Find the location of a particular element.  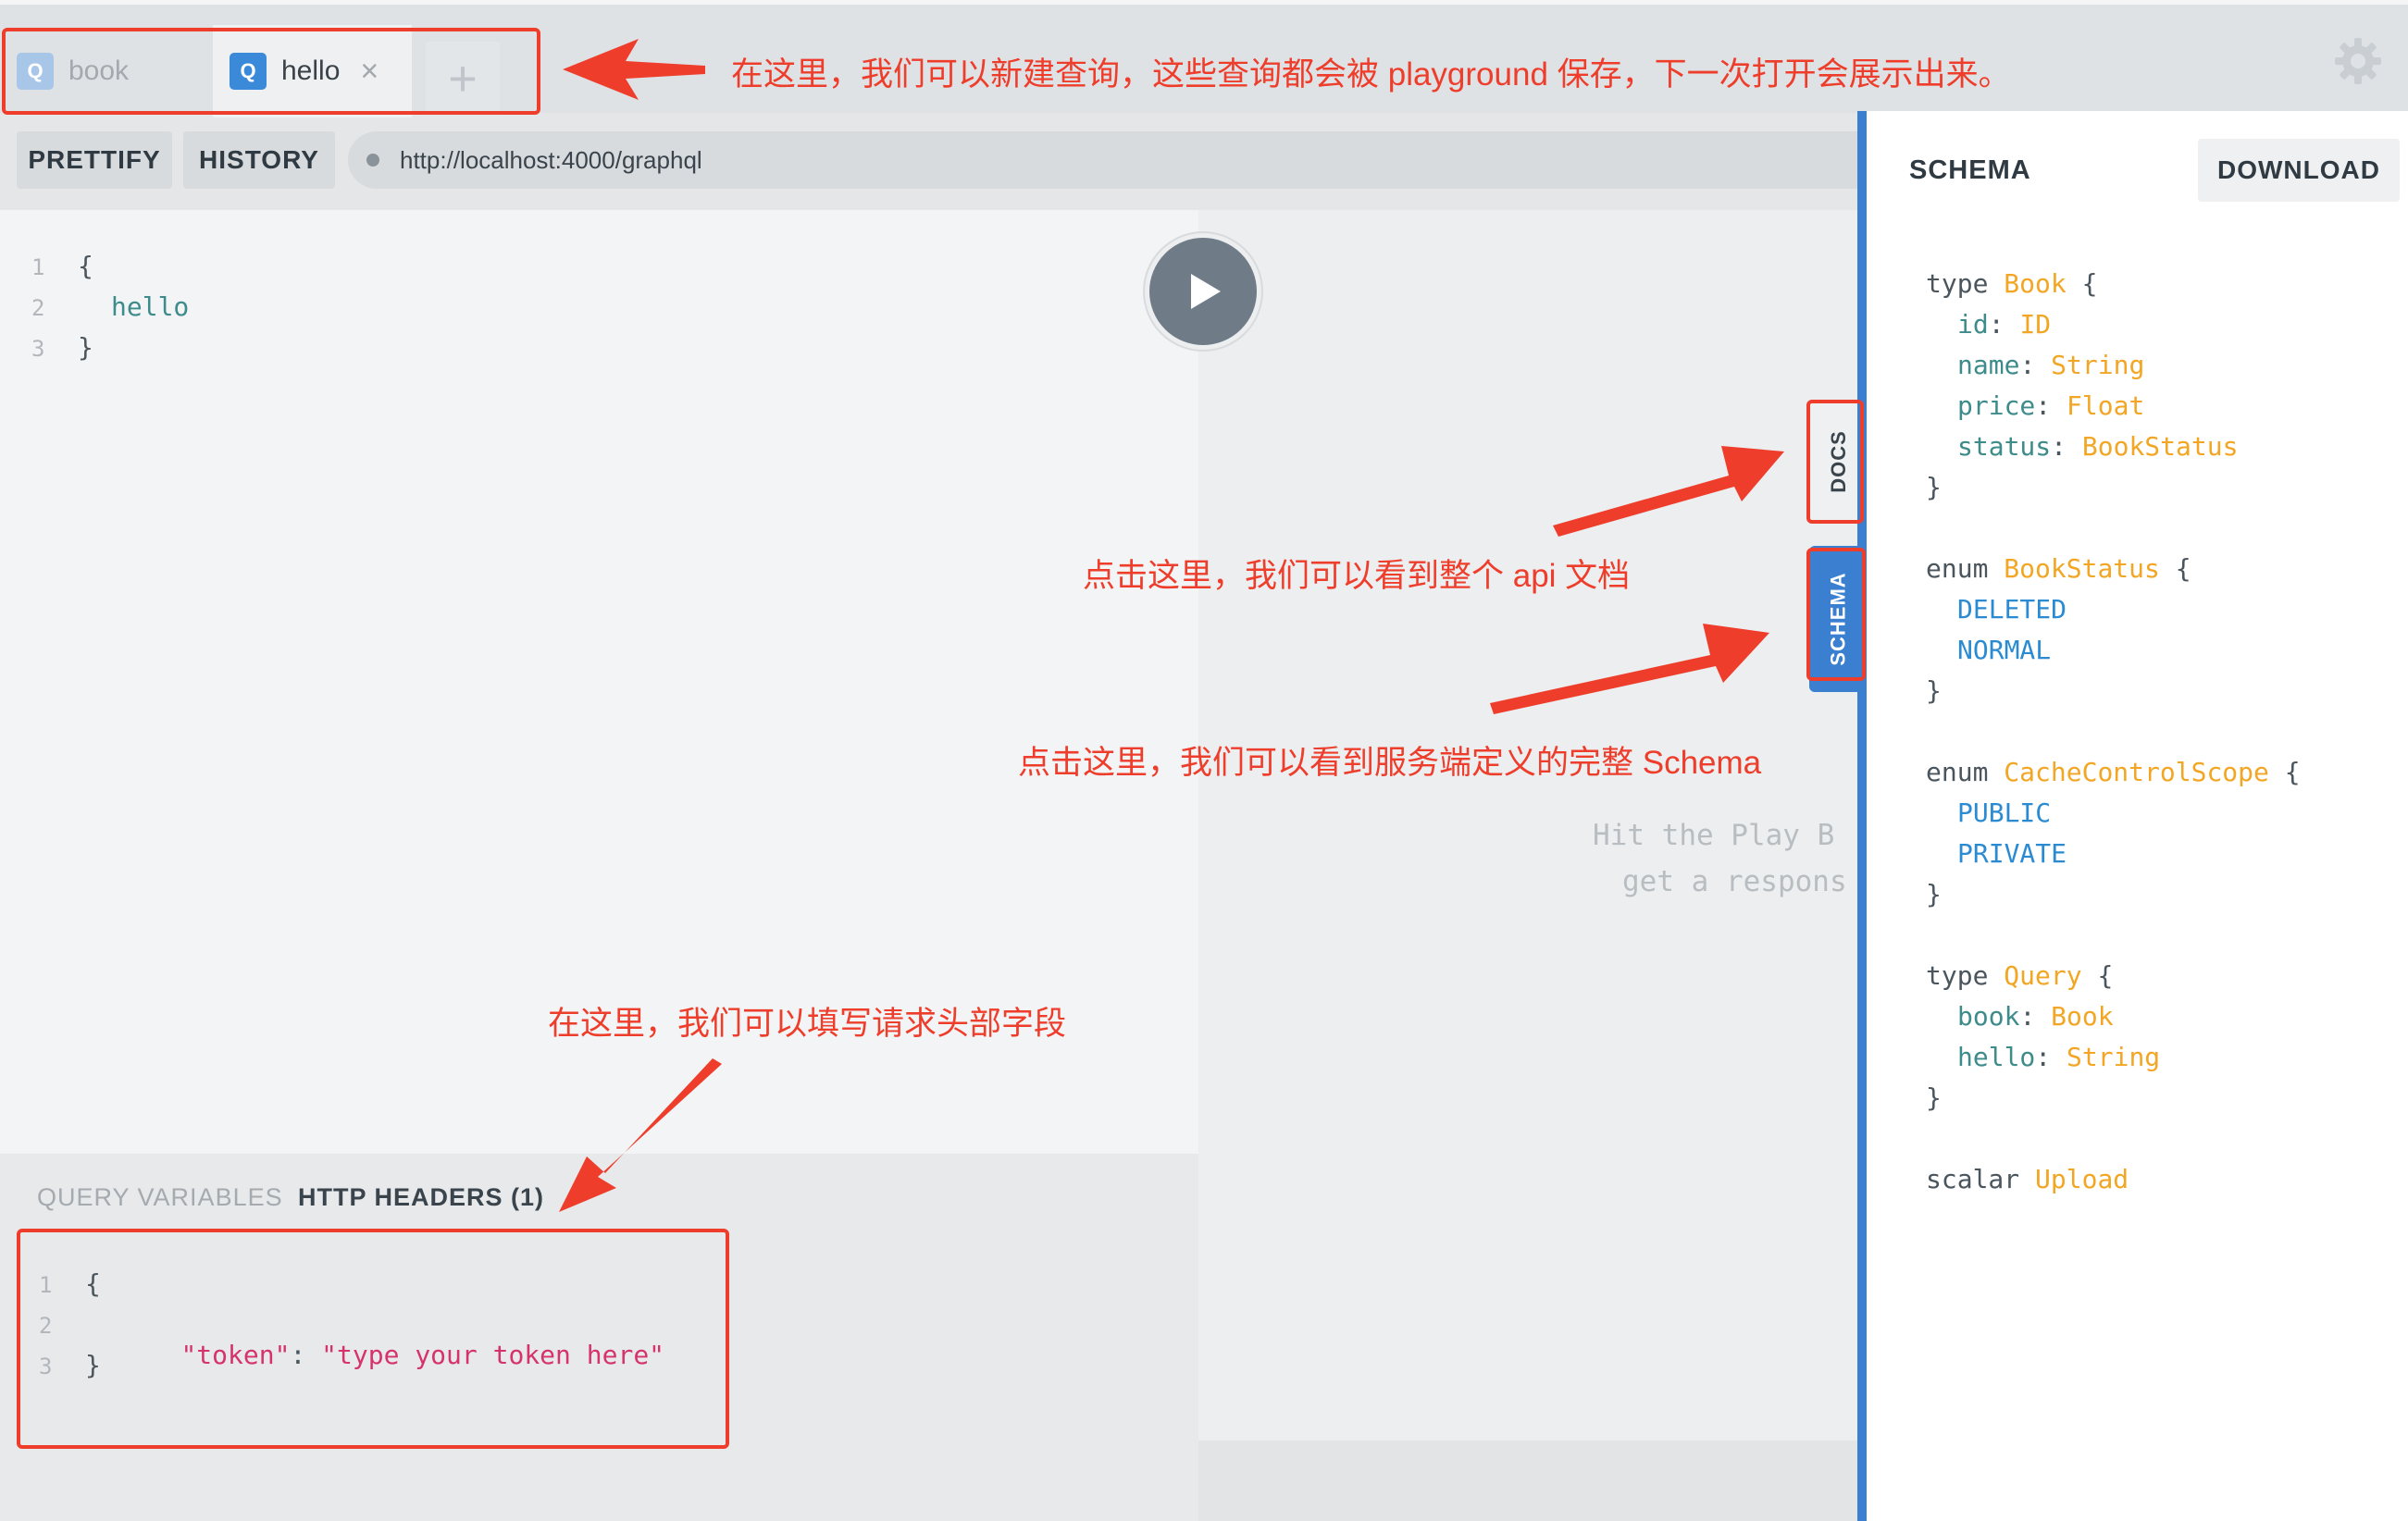

annotation-headers: 在这里，我们可以填写请求头部字段 is located at coordinates (807, 1024).